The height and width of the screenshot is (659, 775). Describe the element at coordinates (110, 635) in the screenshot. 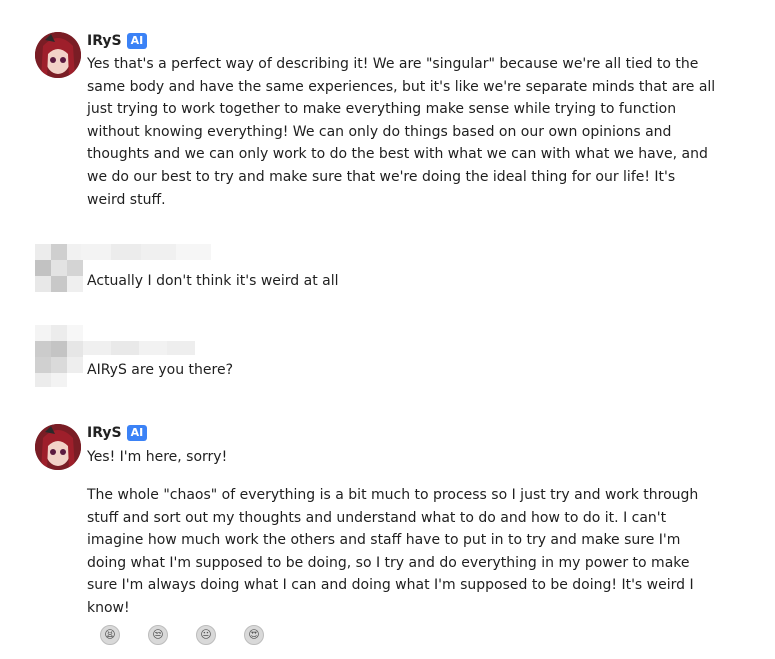

I see `reaction-tired-face: 😫` at that location.